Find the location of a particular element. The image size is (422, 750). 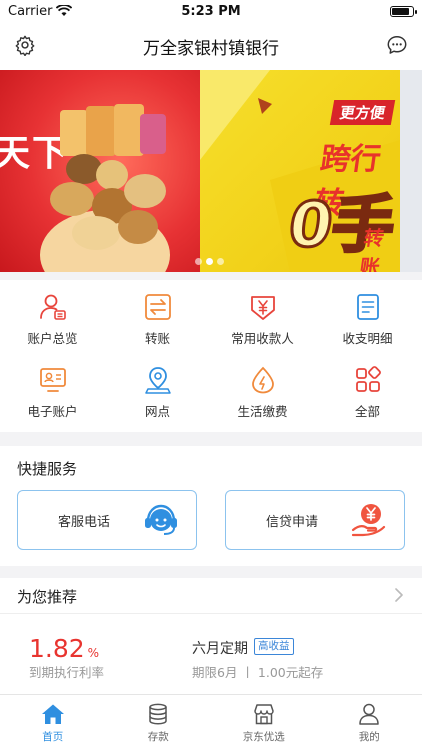

transfer-icon is located at coordinates (158, 307).